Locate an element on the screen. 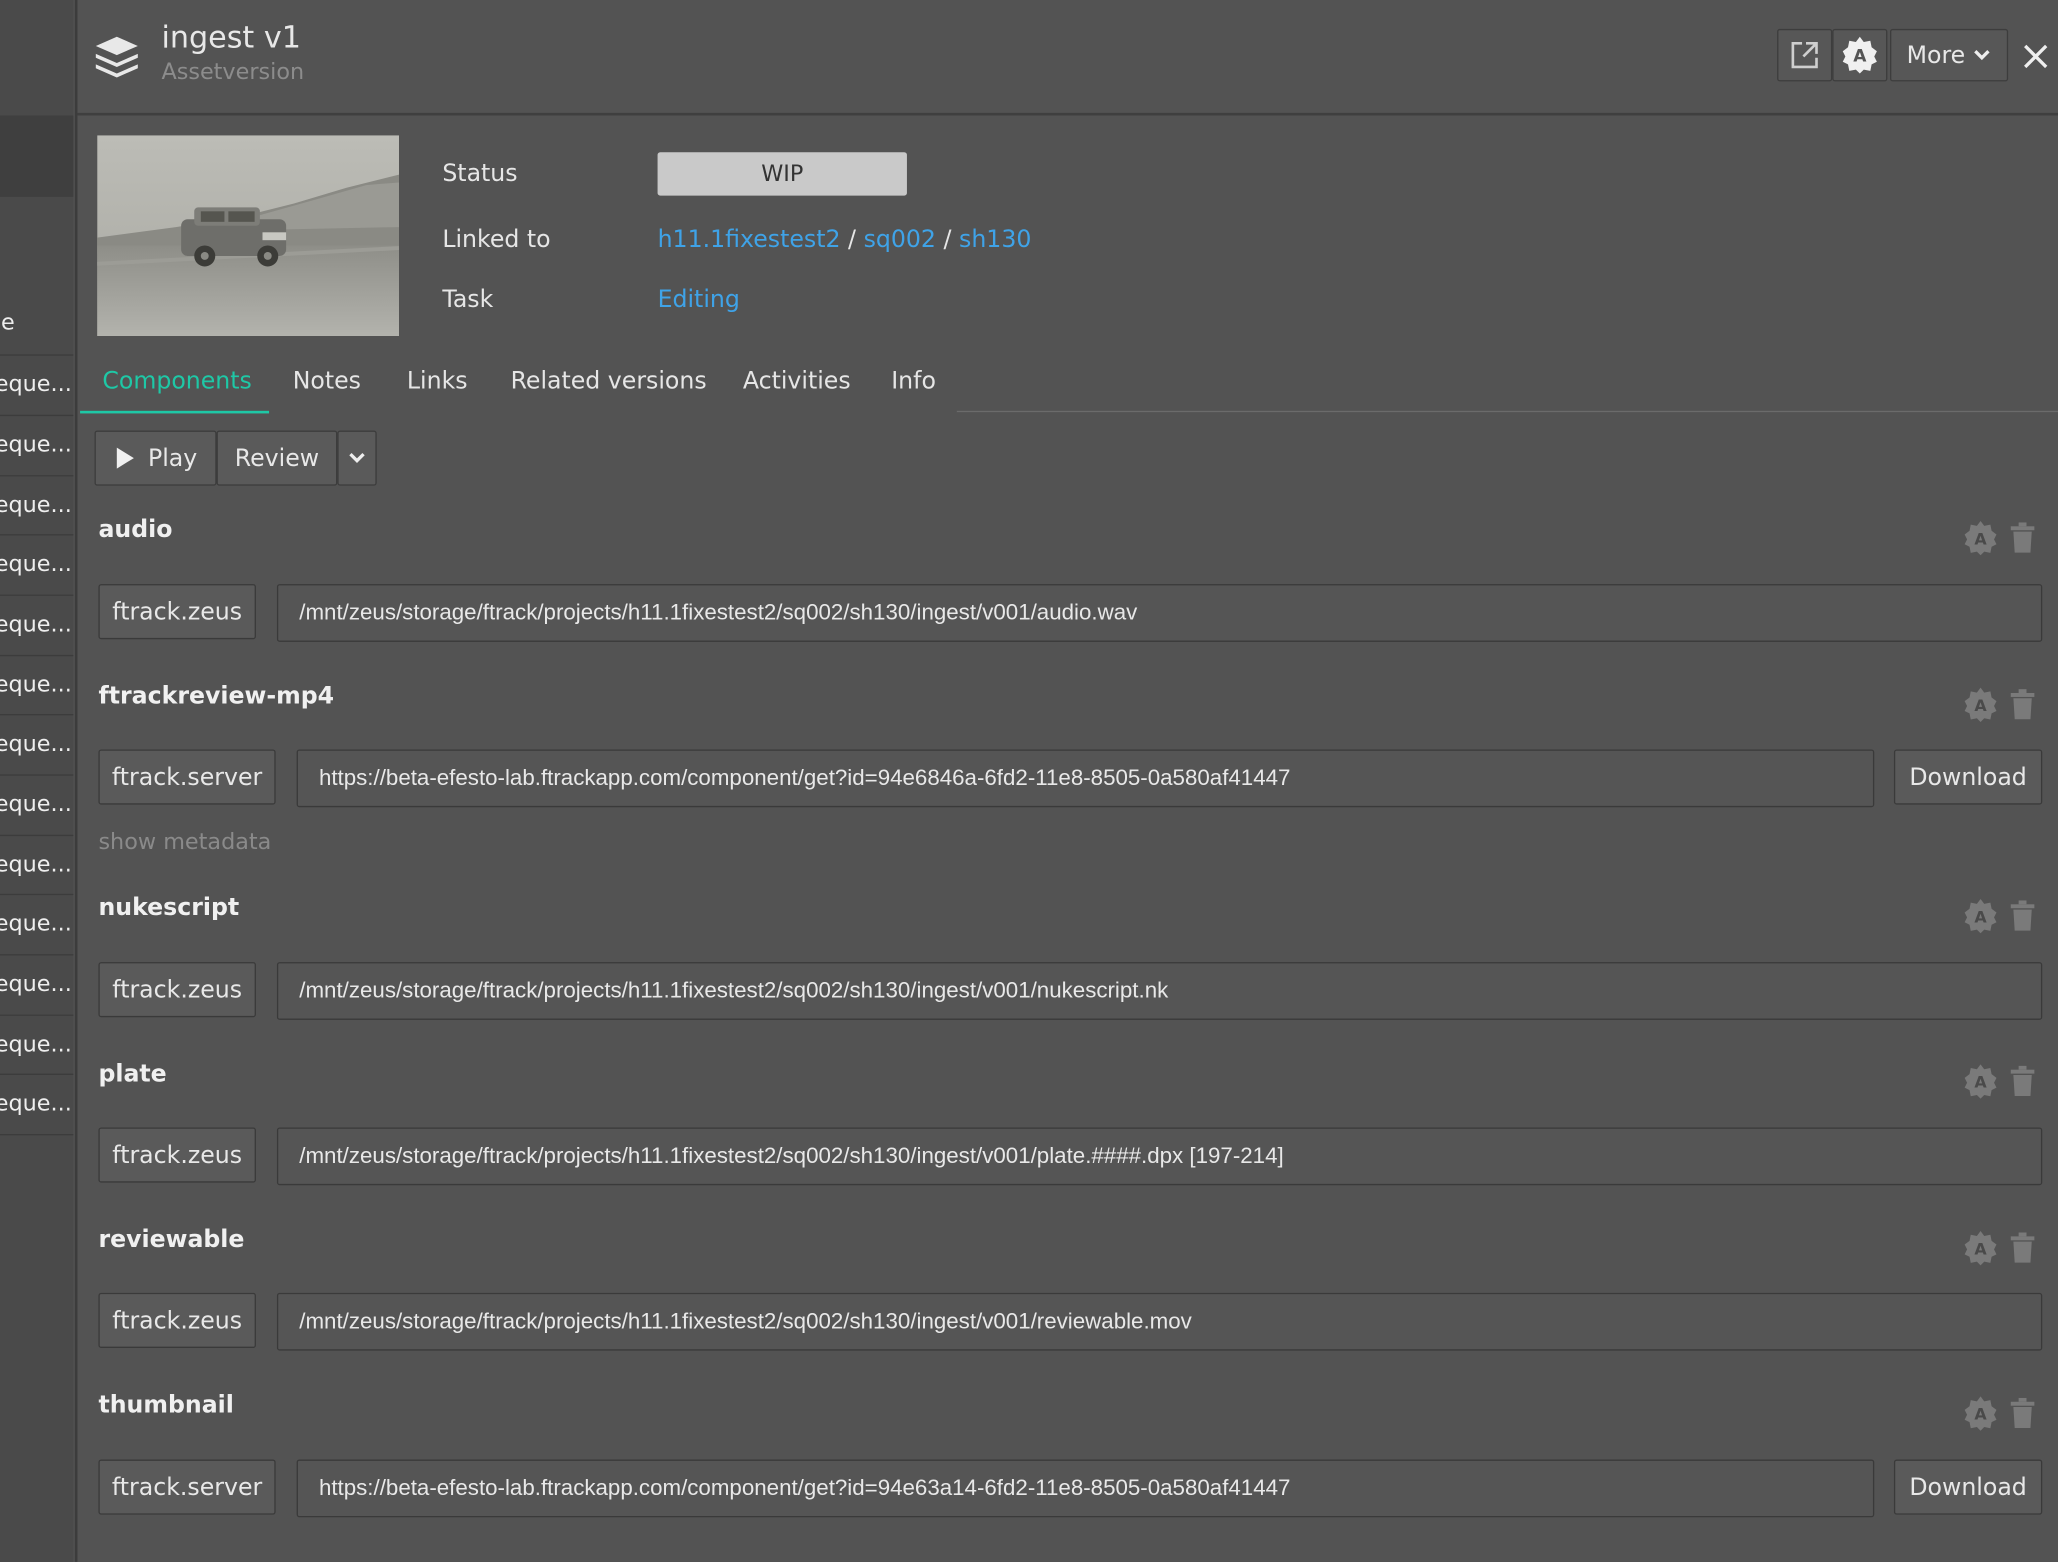 The image size is (2058, 1562). link-sequence: sq002 is located at coordinates (900, 240).